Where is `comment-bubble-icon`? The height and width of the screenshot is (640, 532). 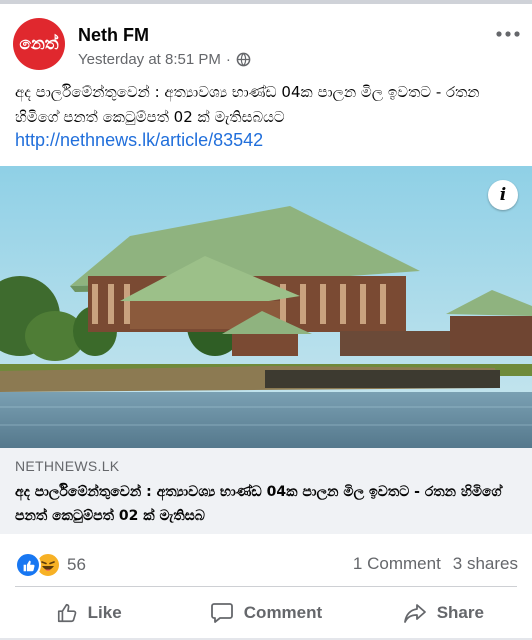 comment-bubble-icon is located at coordinates (221, 613).